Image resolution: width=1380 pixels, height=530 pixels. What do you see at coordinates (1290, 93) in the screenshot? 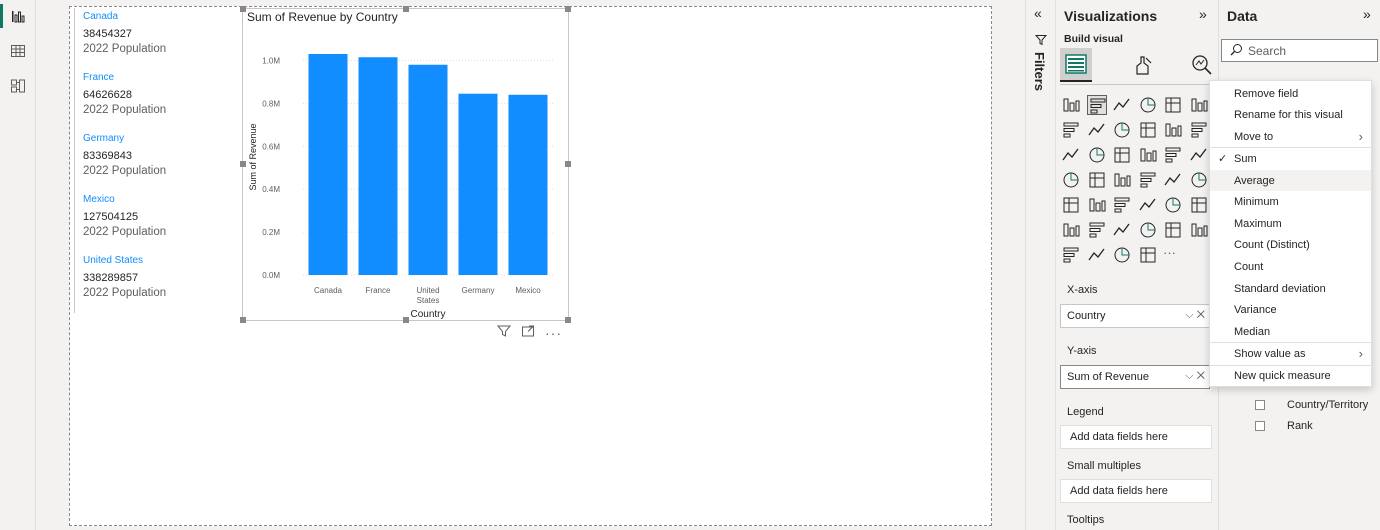
I see `menu-item-remove-field: Remove field` at bounding box center [1290, 93].